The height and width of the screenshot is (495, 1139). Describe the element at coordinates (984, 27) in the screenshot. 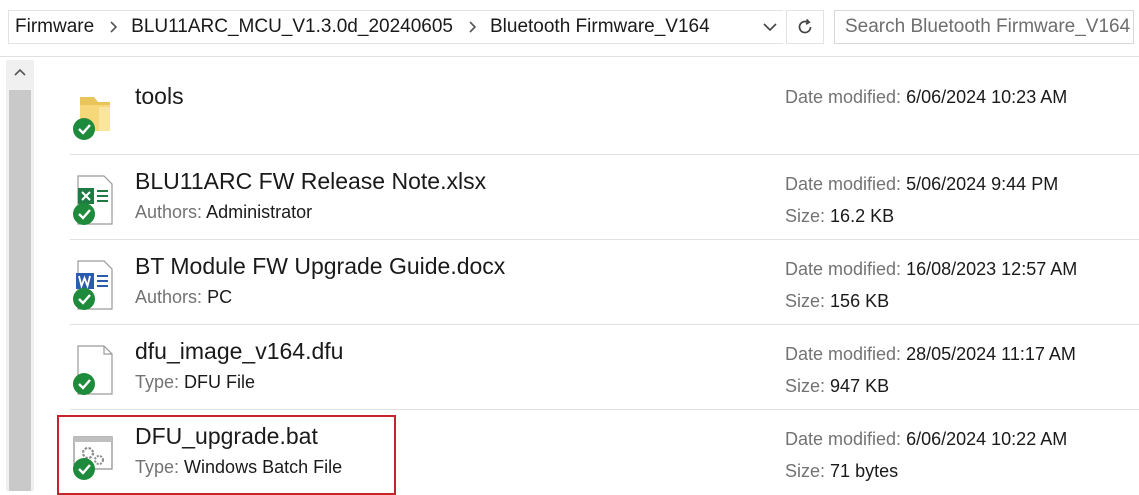

I see `search-input: Search Bluetooth Firmware_V164` at that location.